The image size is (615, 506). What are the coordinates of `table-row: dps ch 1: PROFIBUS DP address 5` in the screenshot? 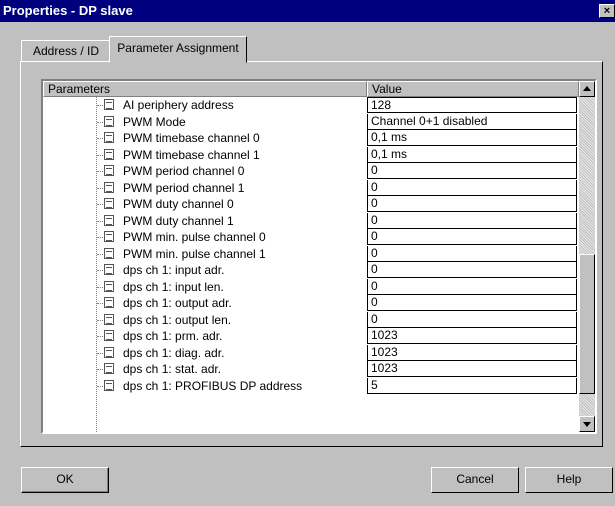 It's located at (311, 386).